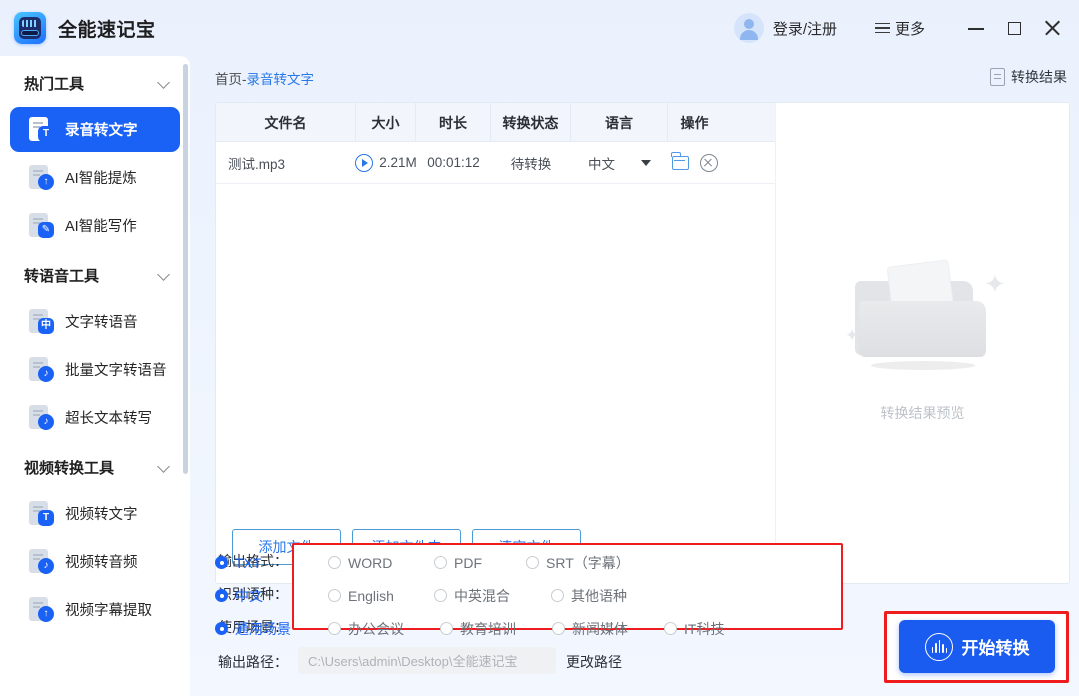 This screenshot has height=696, width=1079. I want to click on sidebar-item-label: 批量文字转语音, so click(116, 371).